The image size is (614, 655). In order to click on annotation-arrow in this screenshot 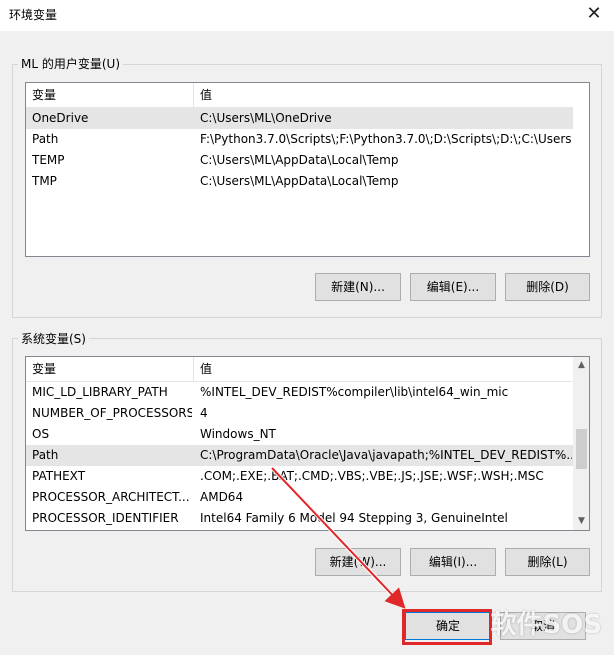, I will do `click(338, 537)`.